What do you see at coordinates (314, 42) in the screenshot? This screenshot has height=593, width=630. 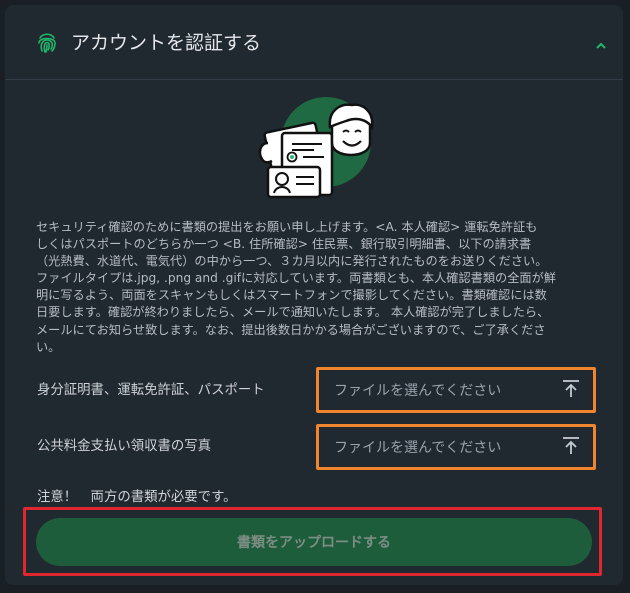 I see `section-header: アカウントを認証する` at bounding box center [314, 42].